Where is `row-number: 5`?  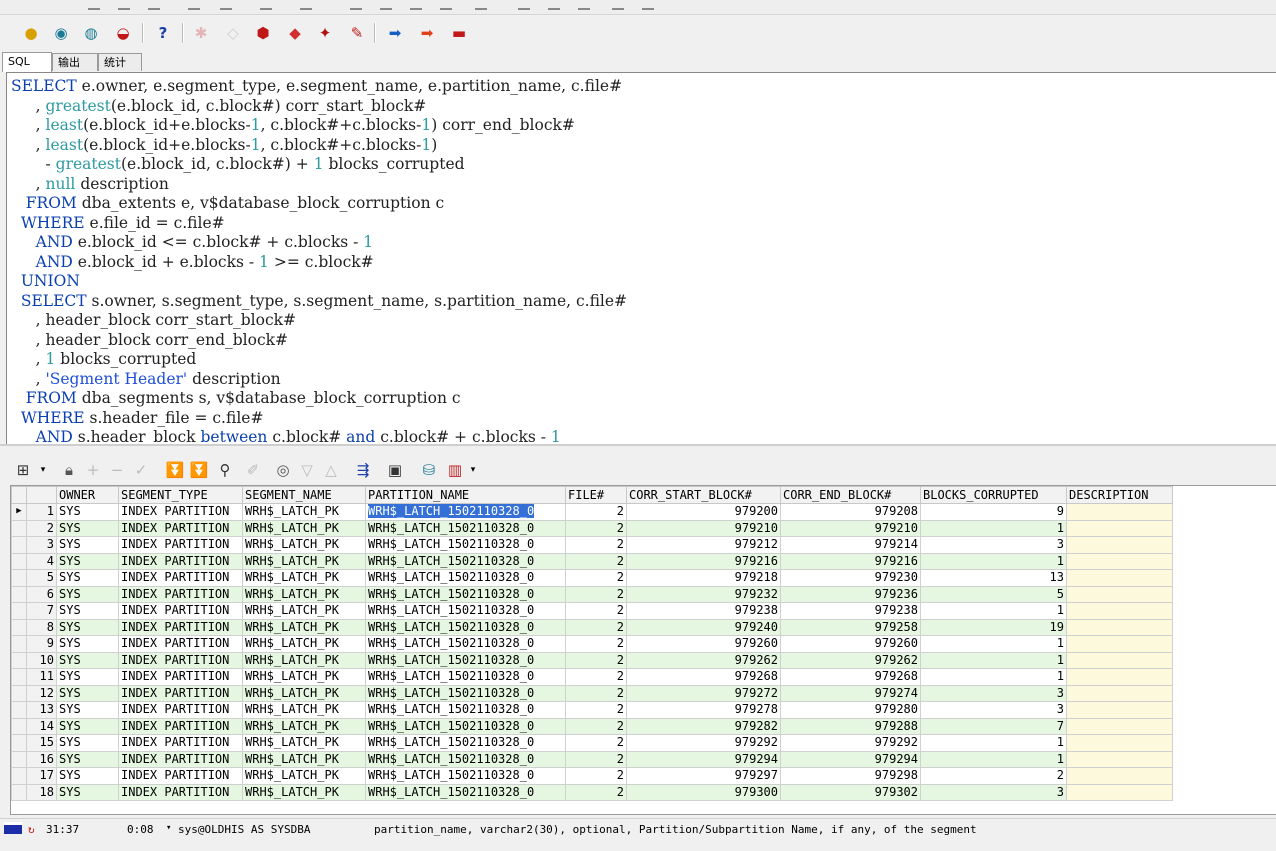
row-number: 5 is located at coordinates (41, 578).